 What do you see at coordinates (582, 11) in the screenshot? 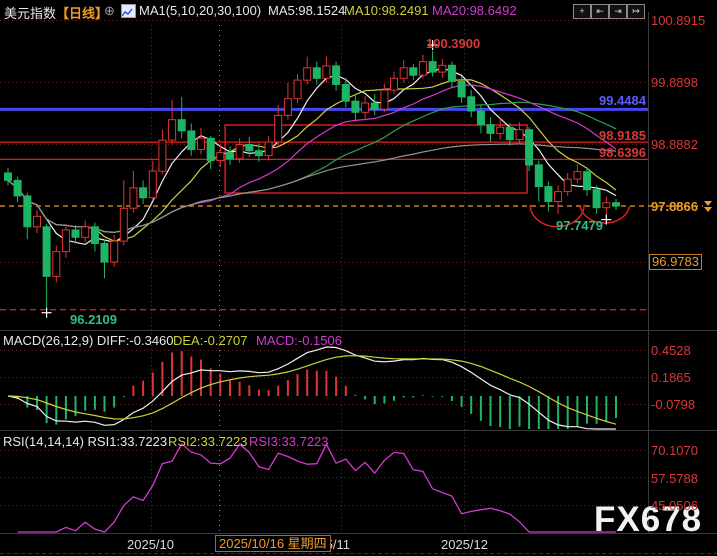
I see `crosshair-tool-icon: +` at bounding box center [582, 11].